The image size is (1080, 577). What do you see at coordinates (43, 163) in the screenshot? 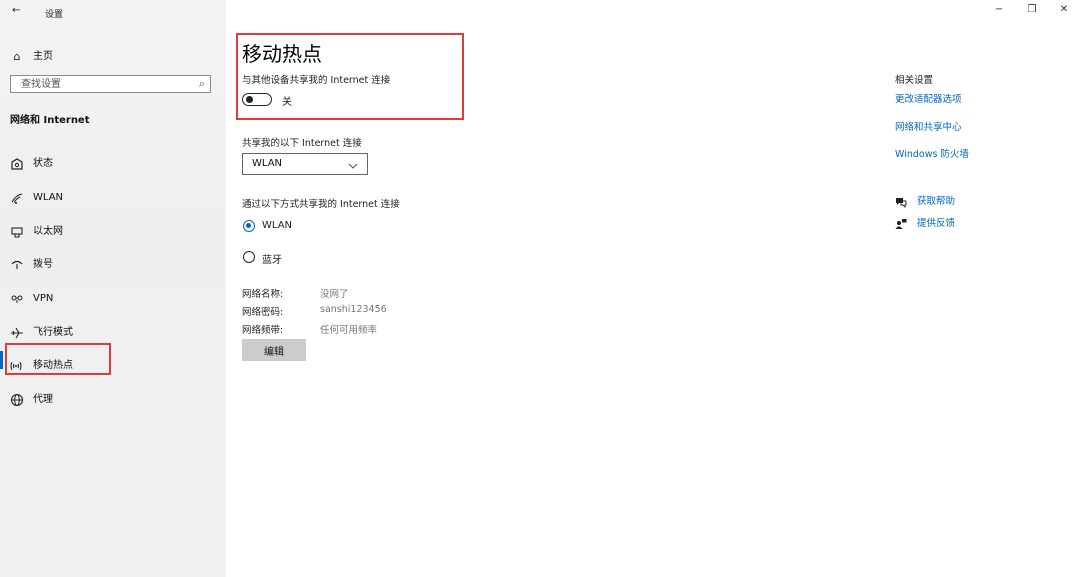
I see `sidebar-item-label: 状态` at bounding box center [43, 163].